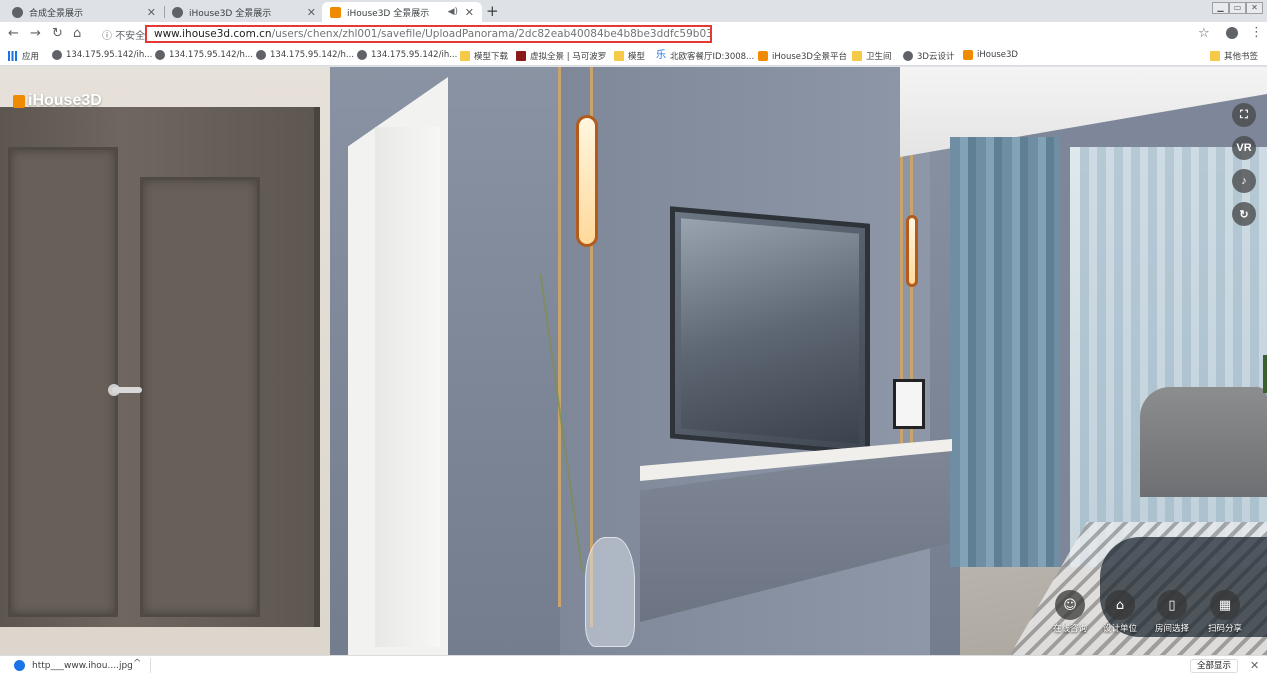 This screenshot has width=1267, height=675. What do you see at coordinates (1244, 214) in the screenshot?
I see `rotate-icon: ↻` at bounding box center [1244, 214].